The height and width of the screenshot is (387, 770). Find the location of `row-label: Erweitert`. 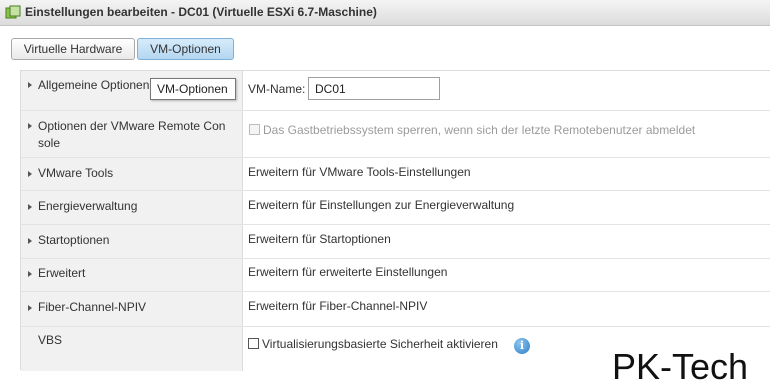

row-label: Erweitert is located at coordinates (62, 273).